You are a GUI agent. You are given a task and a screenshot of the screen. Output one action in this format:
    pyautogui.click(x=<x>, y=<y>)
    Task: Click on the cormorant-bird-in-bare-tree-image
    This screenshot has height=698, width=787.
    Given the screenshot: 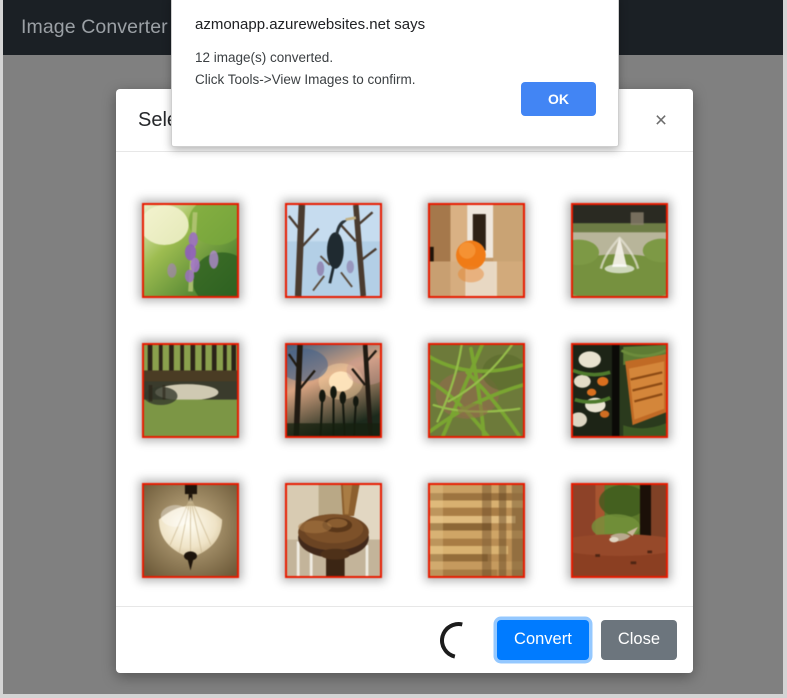 What is the action you would take?
    pyautogui.click(x=333, y=250)
    